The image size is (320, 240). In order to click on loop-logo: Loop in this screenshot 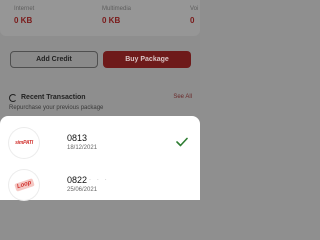, I will do `click(24, 185)`.